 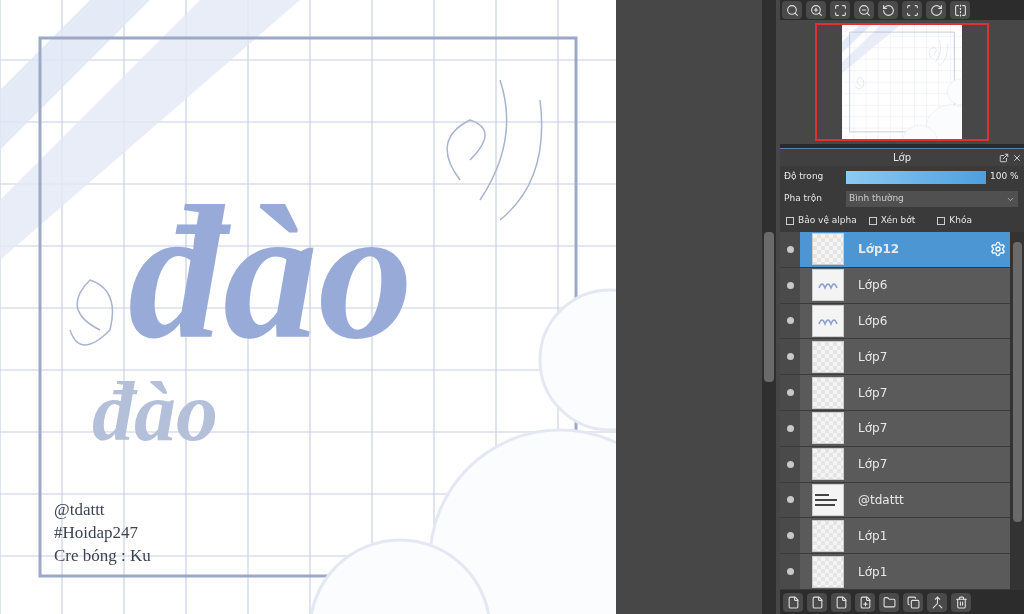 What do you see at coordinates (1004, 177) in the screenshot?
I see `opacity-reading: 100 %` at bounding box center [1004, 177].